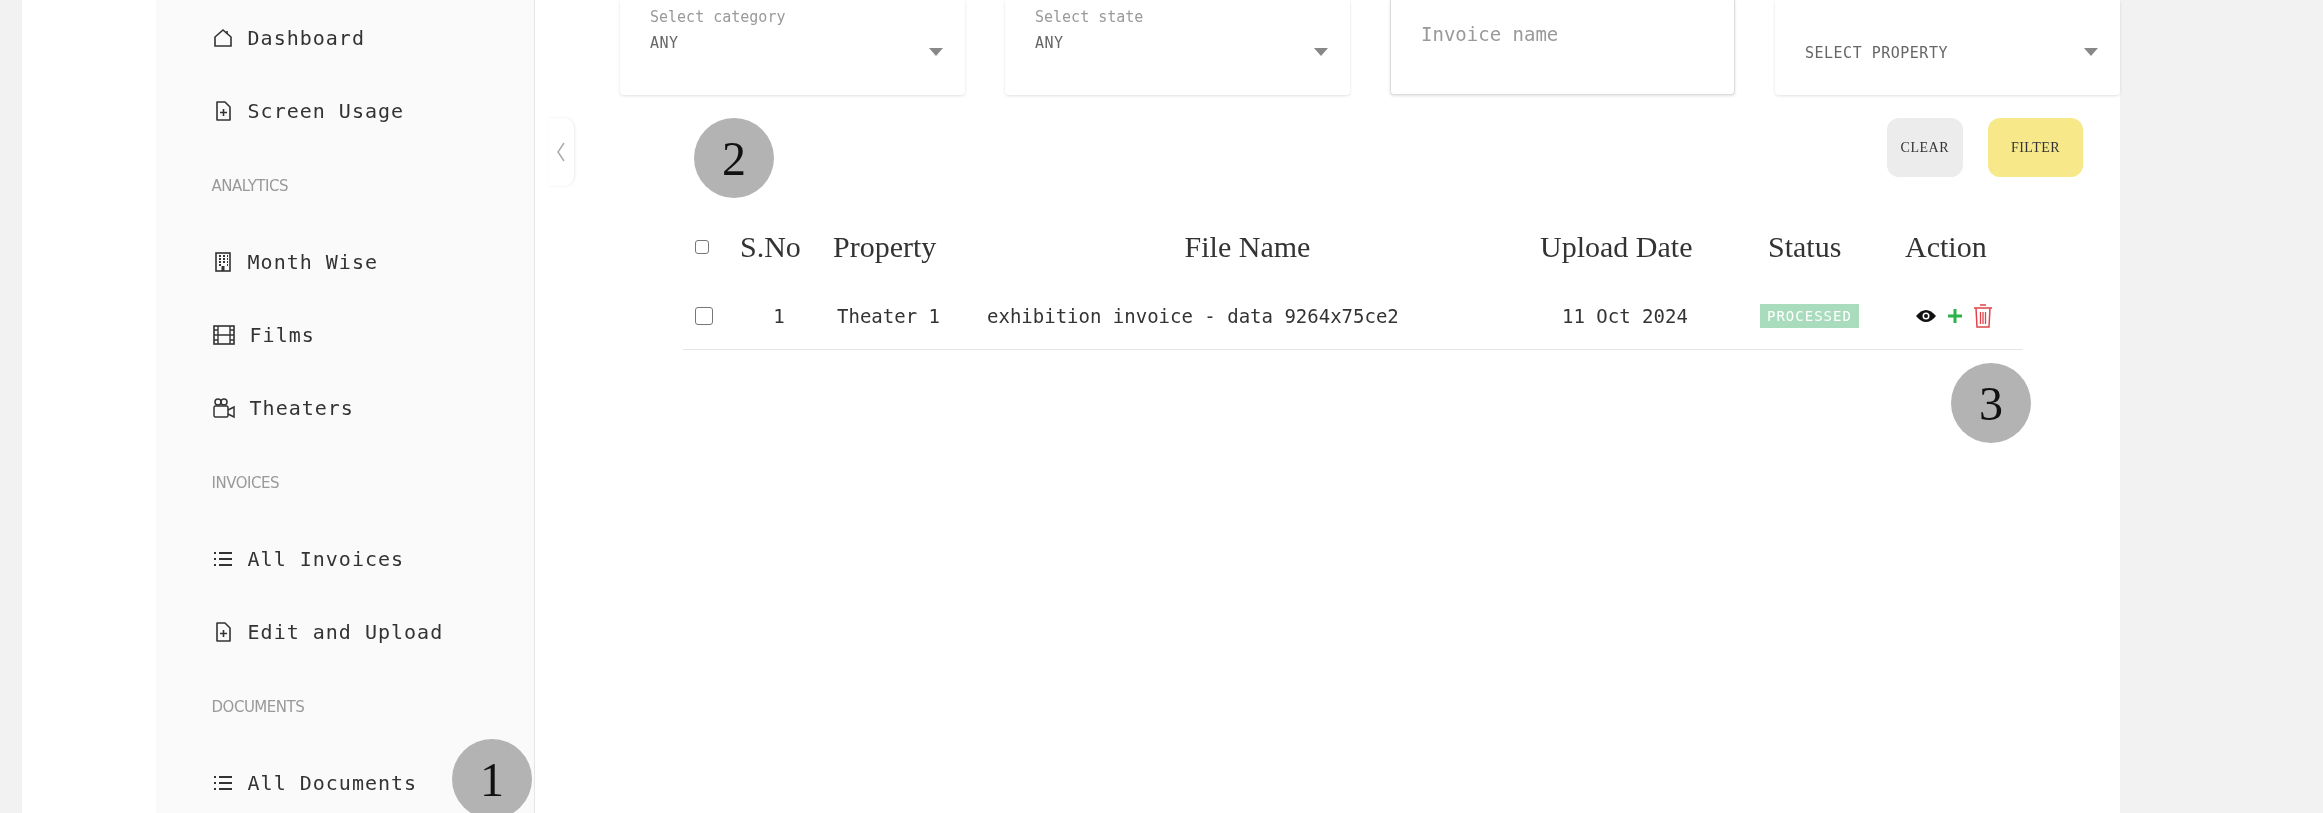 This screenshot has width=2323, height=813. What do you see at coordinates (314, 779) in the screenshot?
I see `nav-item: All Documents` at bounding box center [314, 779].